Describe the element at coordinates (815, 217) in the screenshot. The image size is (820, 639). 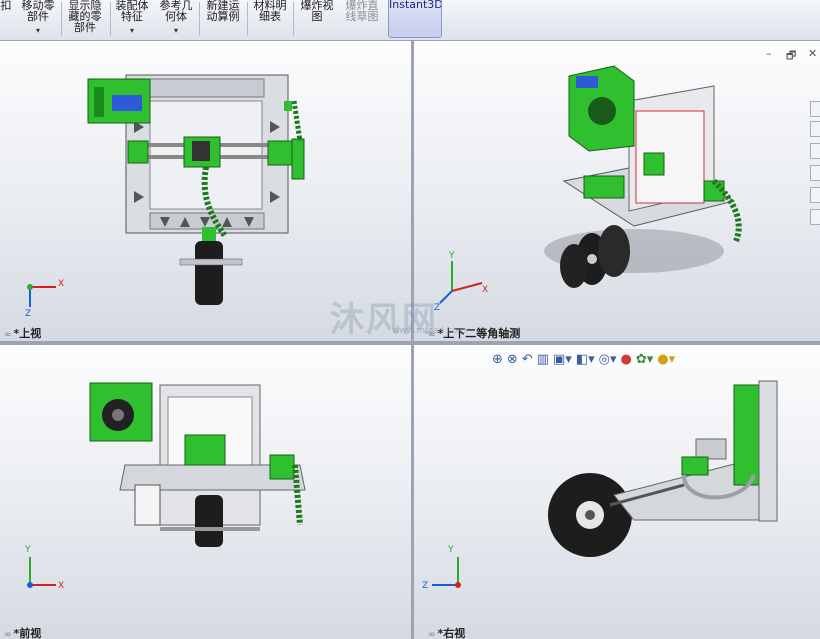
I see `custom-properties-icon` at that location.